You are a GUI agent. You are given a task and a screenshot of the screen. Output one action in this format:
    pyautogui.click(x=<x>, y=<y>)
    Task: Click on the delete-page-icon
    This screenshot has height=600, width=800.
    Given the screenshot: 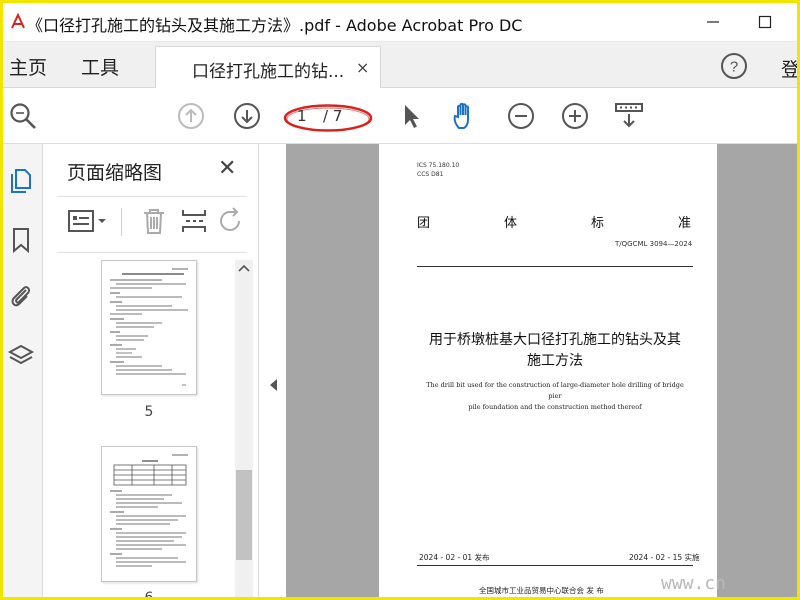 What is the action you would take?
    pyautogui.click(x=154, y=221)
    